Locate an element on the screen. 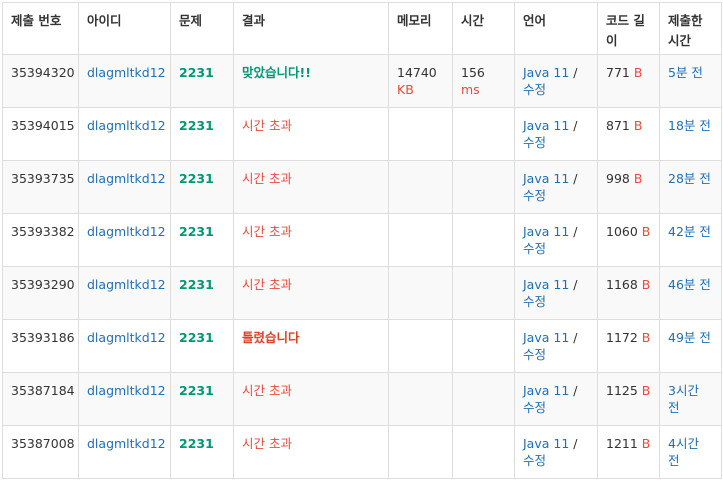  code-length-value: 1060 is located at coordinates (622, 231).